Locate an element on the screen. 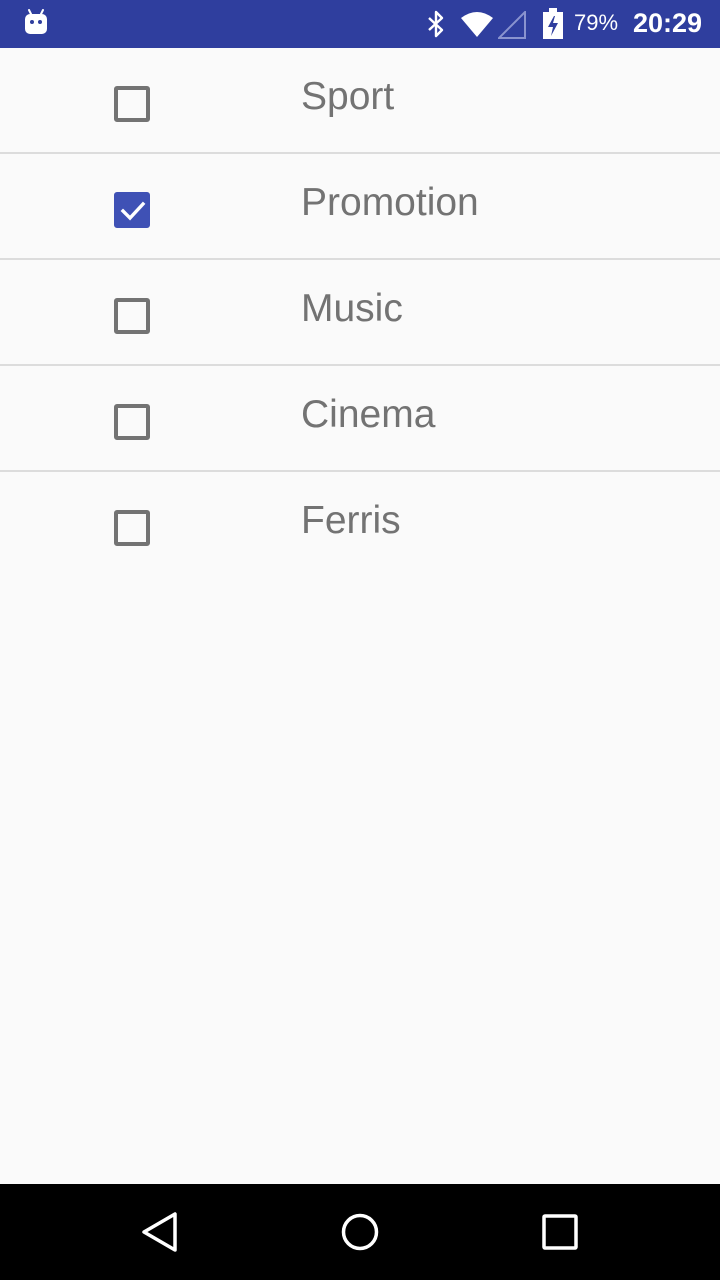 The width and height of the screenshot is (720, 1280). list-item: Promotion is located at coordinates (360, 207).